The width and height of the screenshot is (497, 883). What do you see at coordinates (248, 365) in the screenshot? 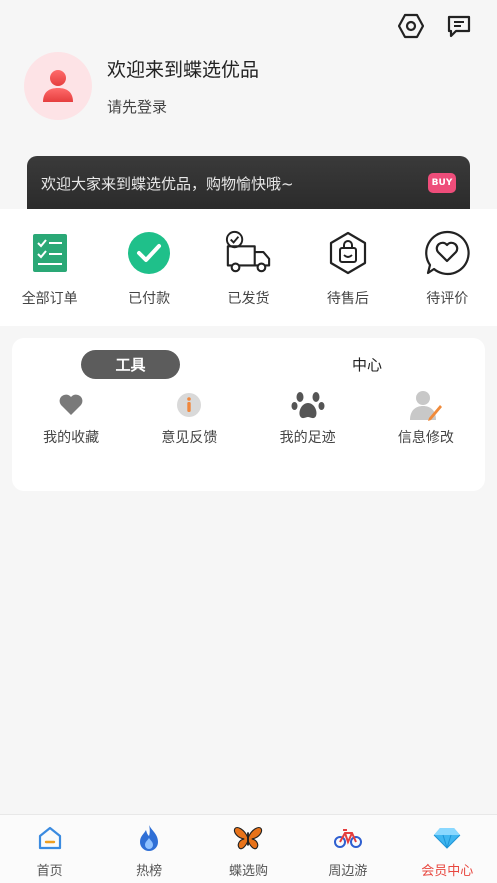
I see `tools-tabs: 工具 中心` at bounding box center [248, 365].